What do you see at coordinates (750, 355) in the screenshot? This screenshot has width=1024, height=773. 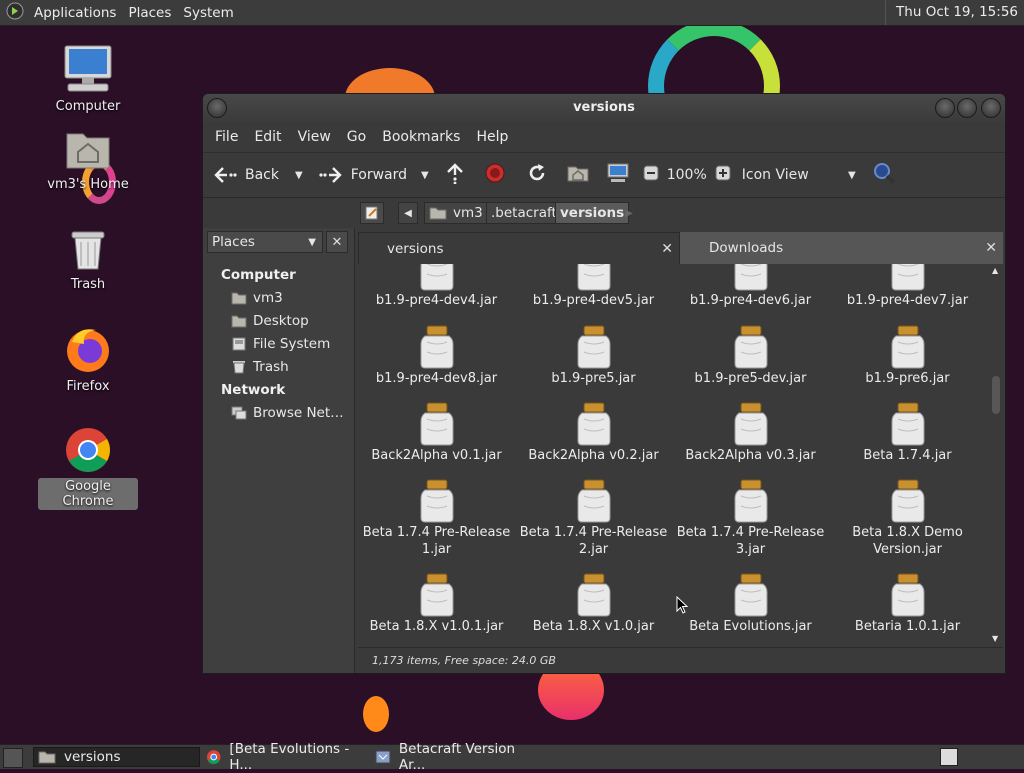 I see `file-item: b1.9-pre5-dev.jar` at bounding box center [750, 355].